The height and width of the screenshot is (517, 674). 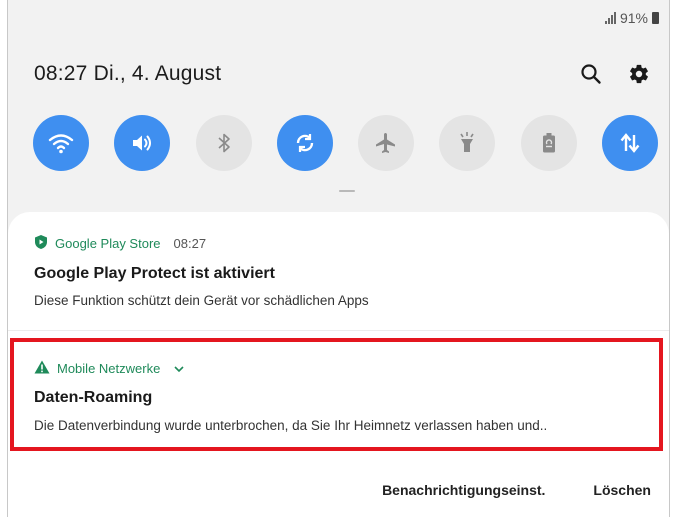 What do you see at coordinates (128, 73) in the screenshot?
I see `date-time: 08:27 Di., 4. August` at bounding box center [128, 73].